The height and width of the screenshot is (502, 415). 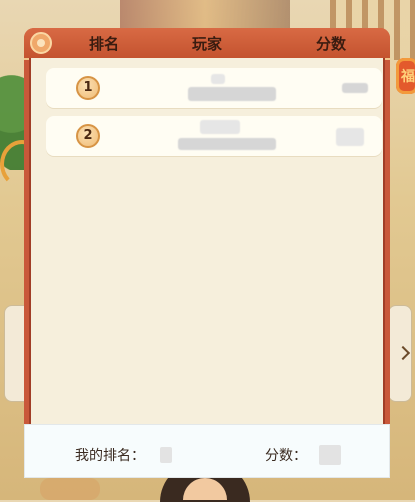 I want to click on lantern-character: 福, so click(x=408, y=77).